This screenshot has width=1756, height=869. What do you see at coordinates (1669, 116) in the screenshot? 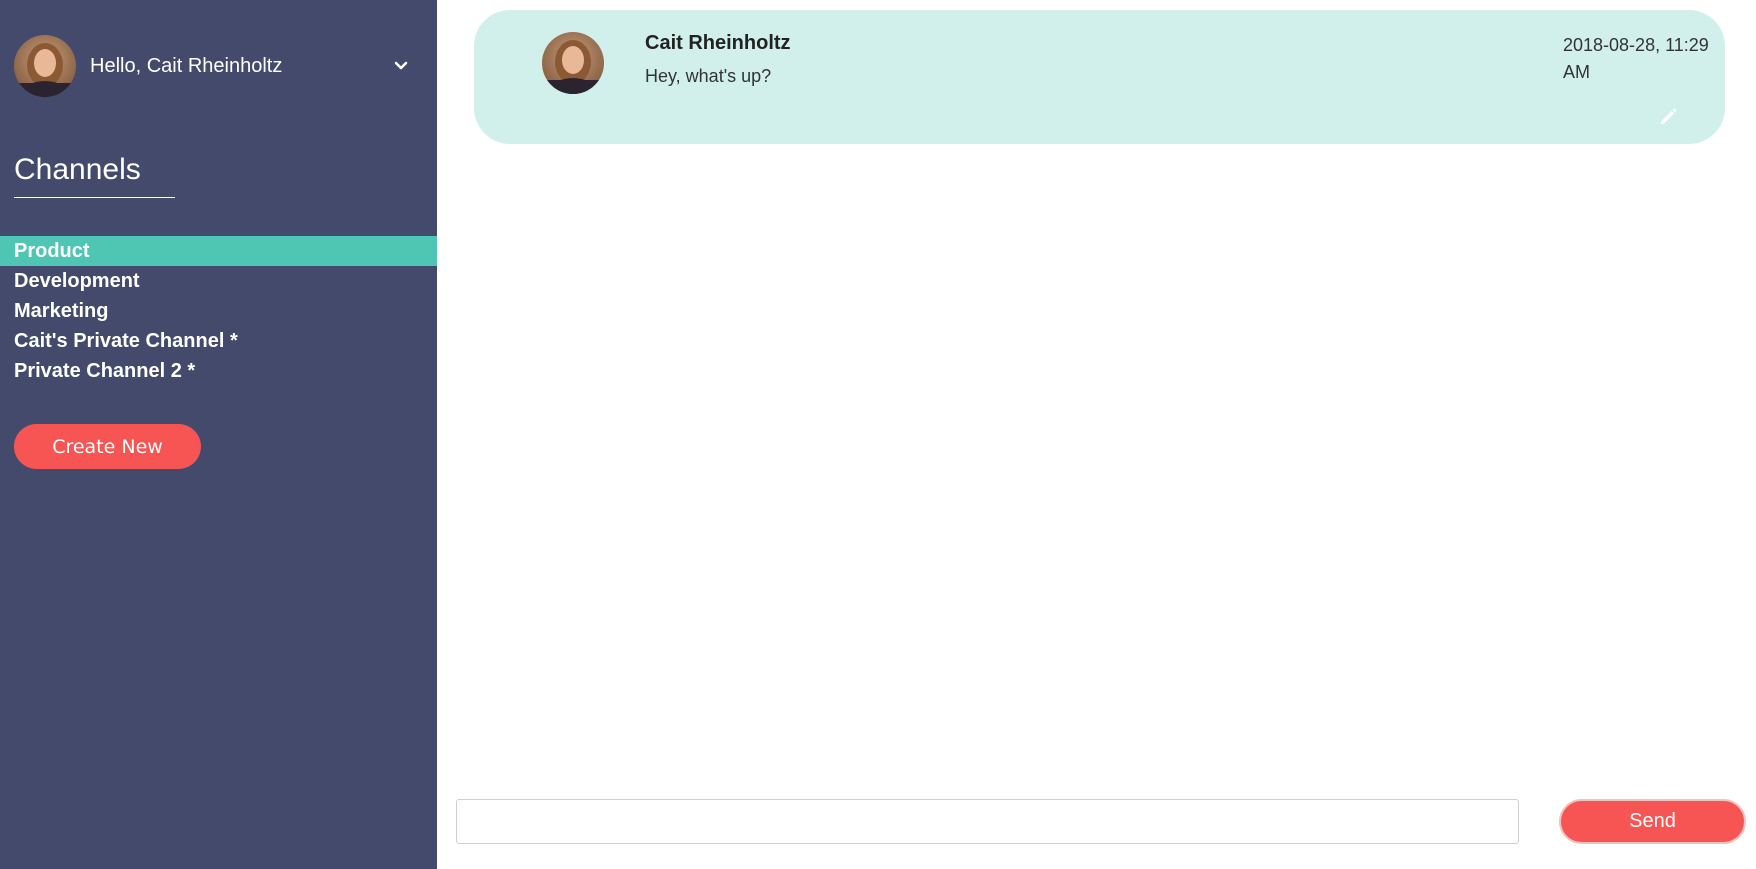
I see `pencil-icon` at bounding box center [1669, 116].